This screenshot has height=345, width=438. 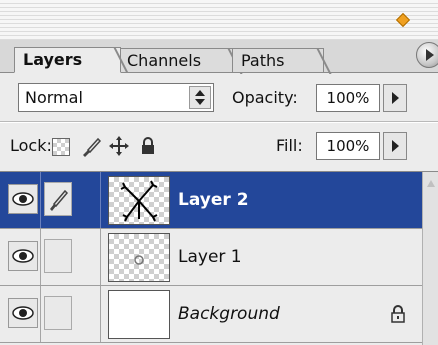 I want to click on tab-channels-label: Channels, so click(x=164, y=60).